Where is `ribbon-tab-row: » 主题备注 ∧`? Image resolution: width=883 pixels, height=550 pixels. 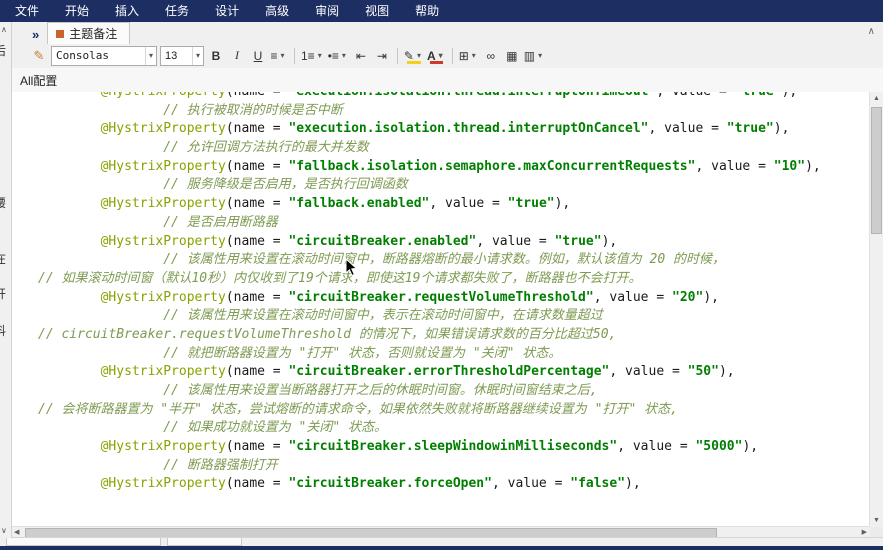
ribbon-tab-row: » 主题备注 ∧ is located at coordinates (441, 33).